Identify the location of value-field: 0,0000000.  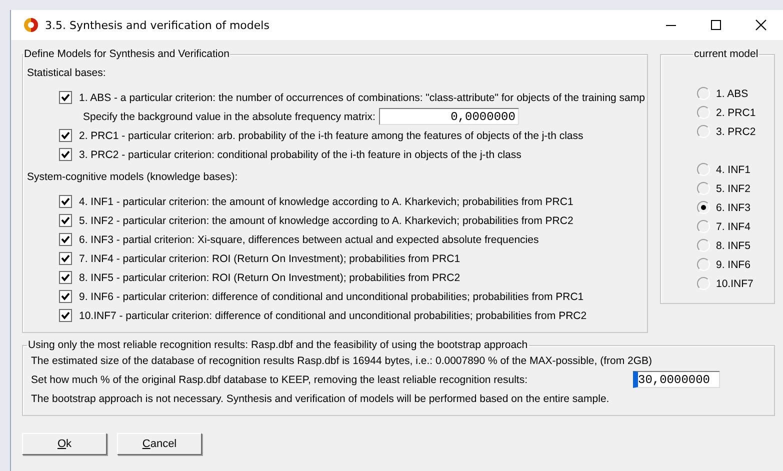
(449, 116).